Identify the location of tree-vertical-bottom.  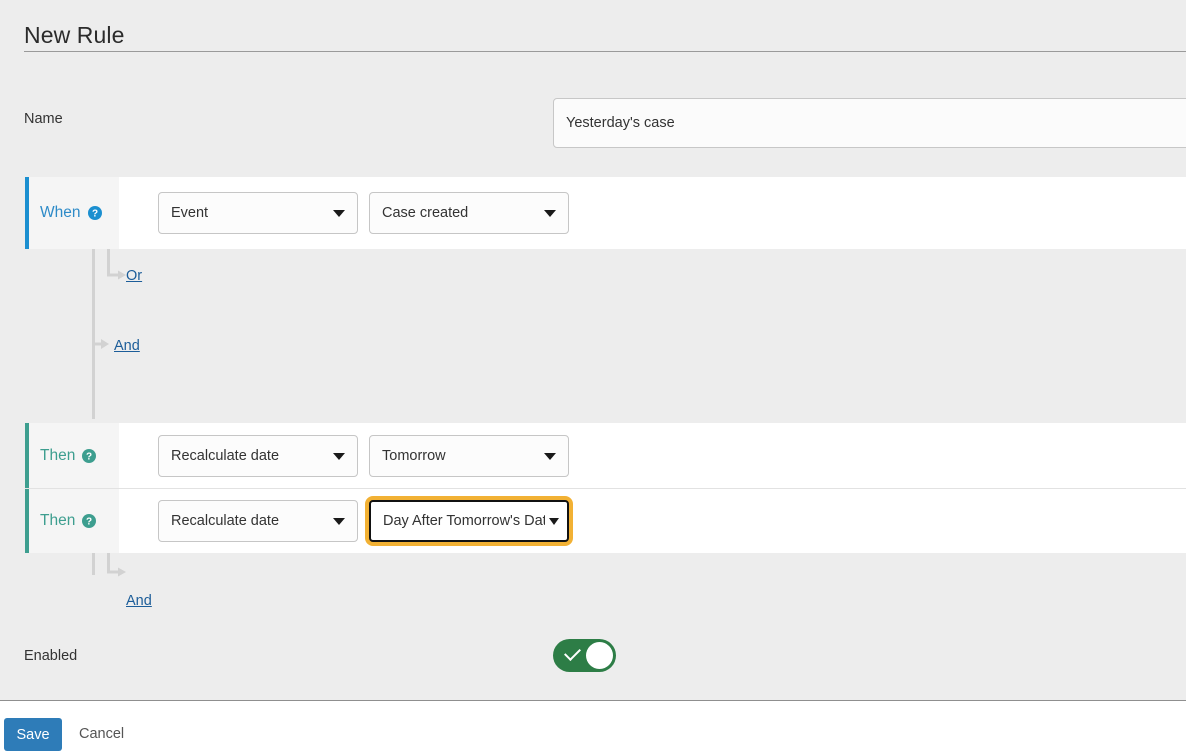
(93, 564).